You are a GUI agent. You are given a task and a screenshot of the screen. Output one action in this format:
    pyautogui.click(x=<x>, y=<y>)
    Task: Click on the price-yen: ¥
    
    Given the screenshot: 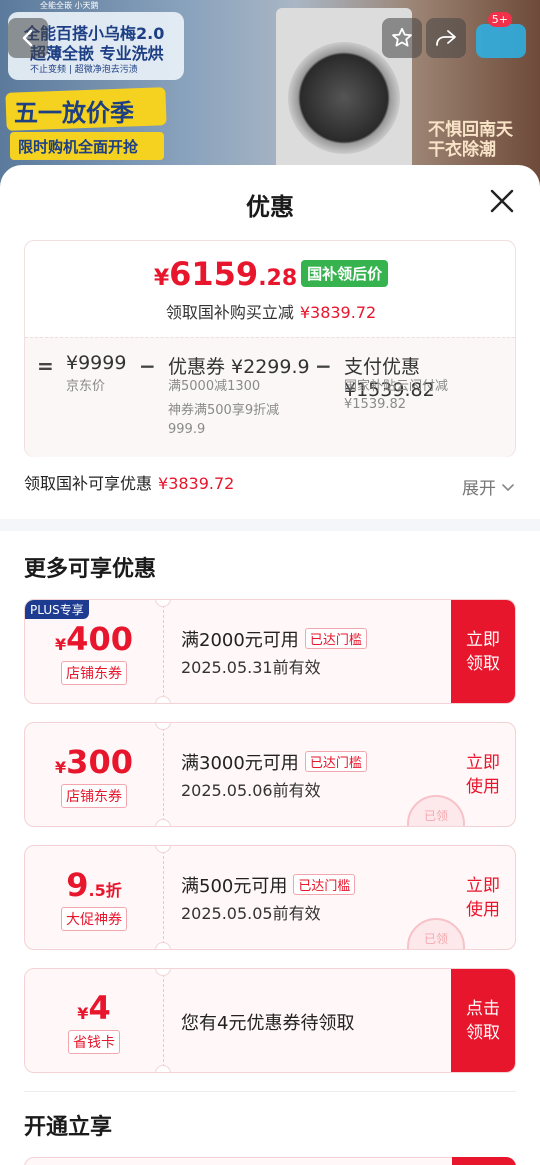 What is the action you would take?
    pyautogui.click(x=161, y=278)
    